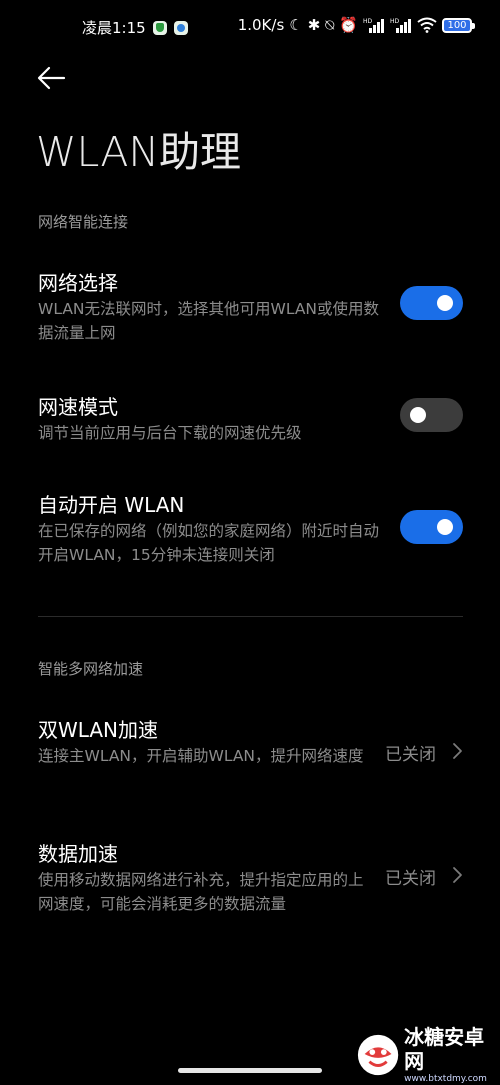 The width and height of the screenshot is (500, 1085). Describe the element at coordinates (159, 27) in the screenshot. I see `app-notification-icon` at that location.